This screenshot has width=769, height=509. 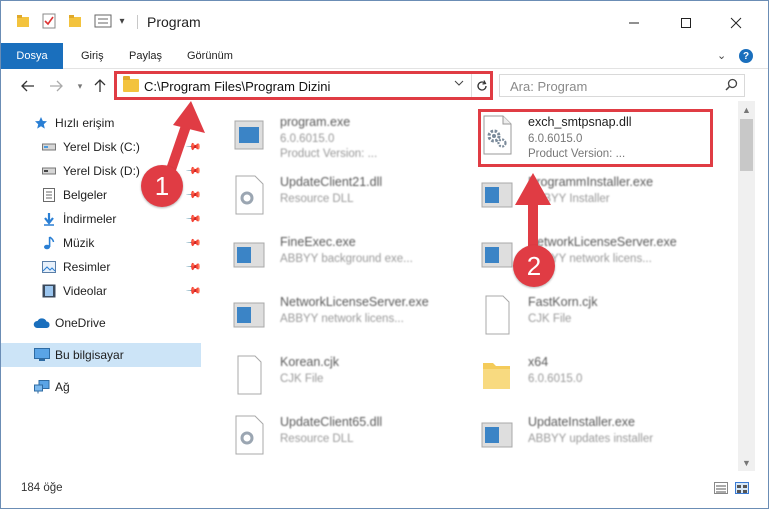 I want to click on file-item: Korean.cjk CJK File, so click(x=352, y=378).